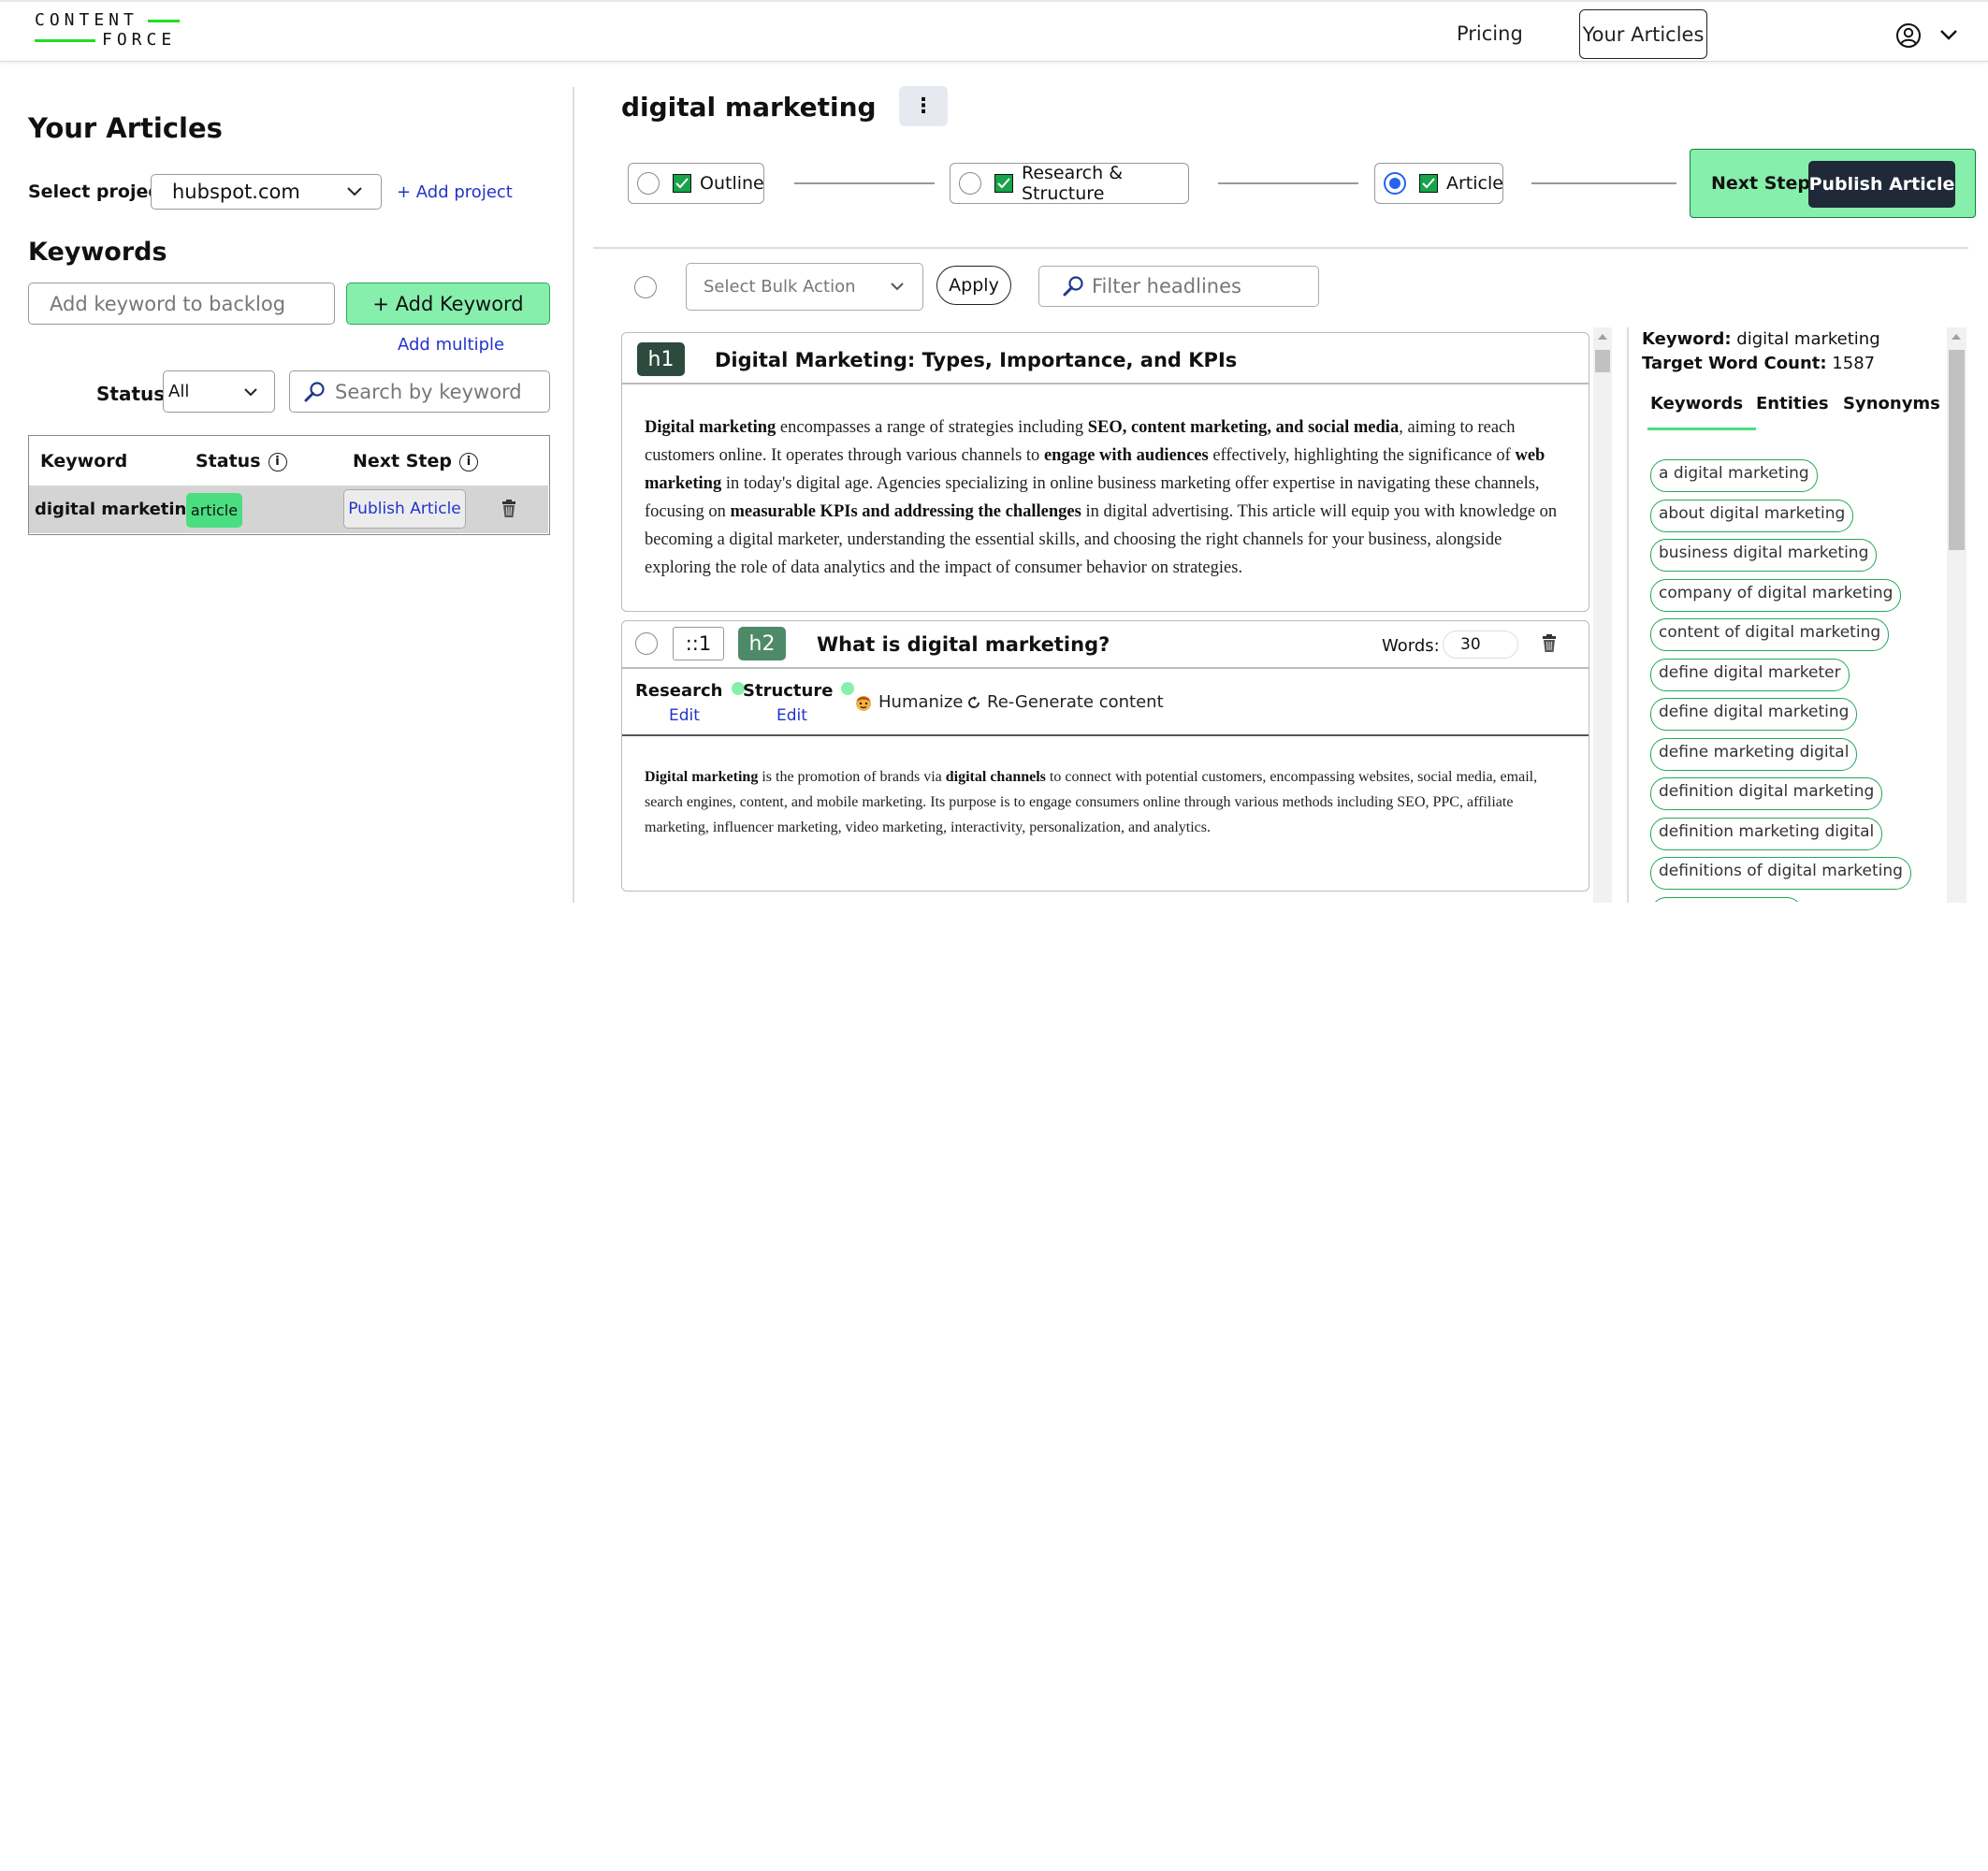  I want to click on structure-edit-link: Edit, so click(791, 715).